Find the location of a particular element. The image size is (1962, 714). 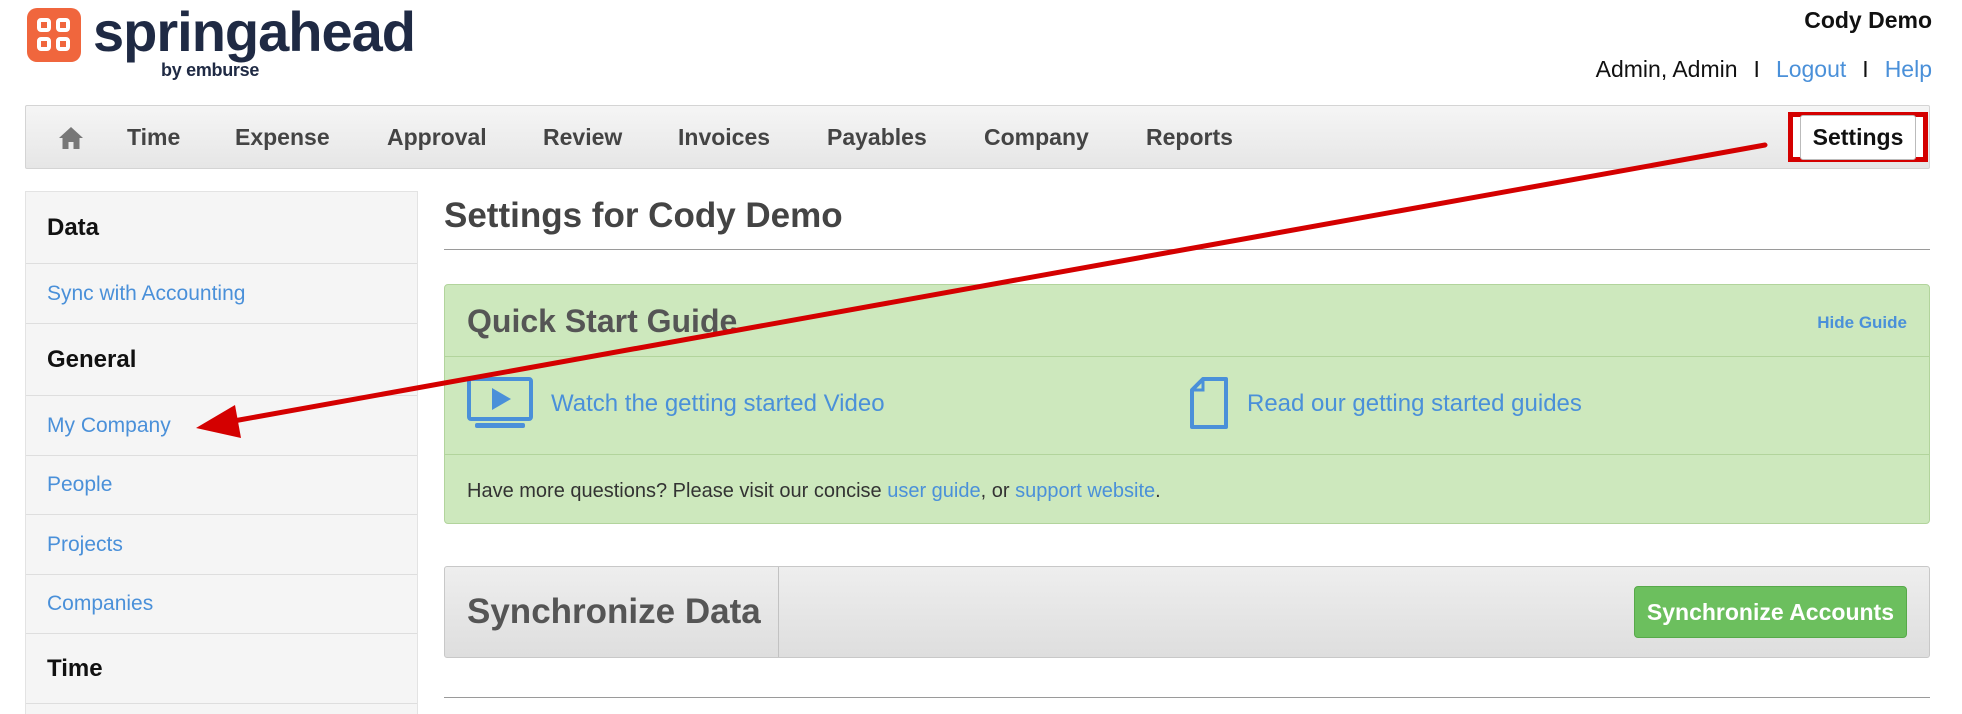

nav-item-review: Review is located at coordinates (582, 137).